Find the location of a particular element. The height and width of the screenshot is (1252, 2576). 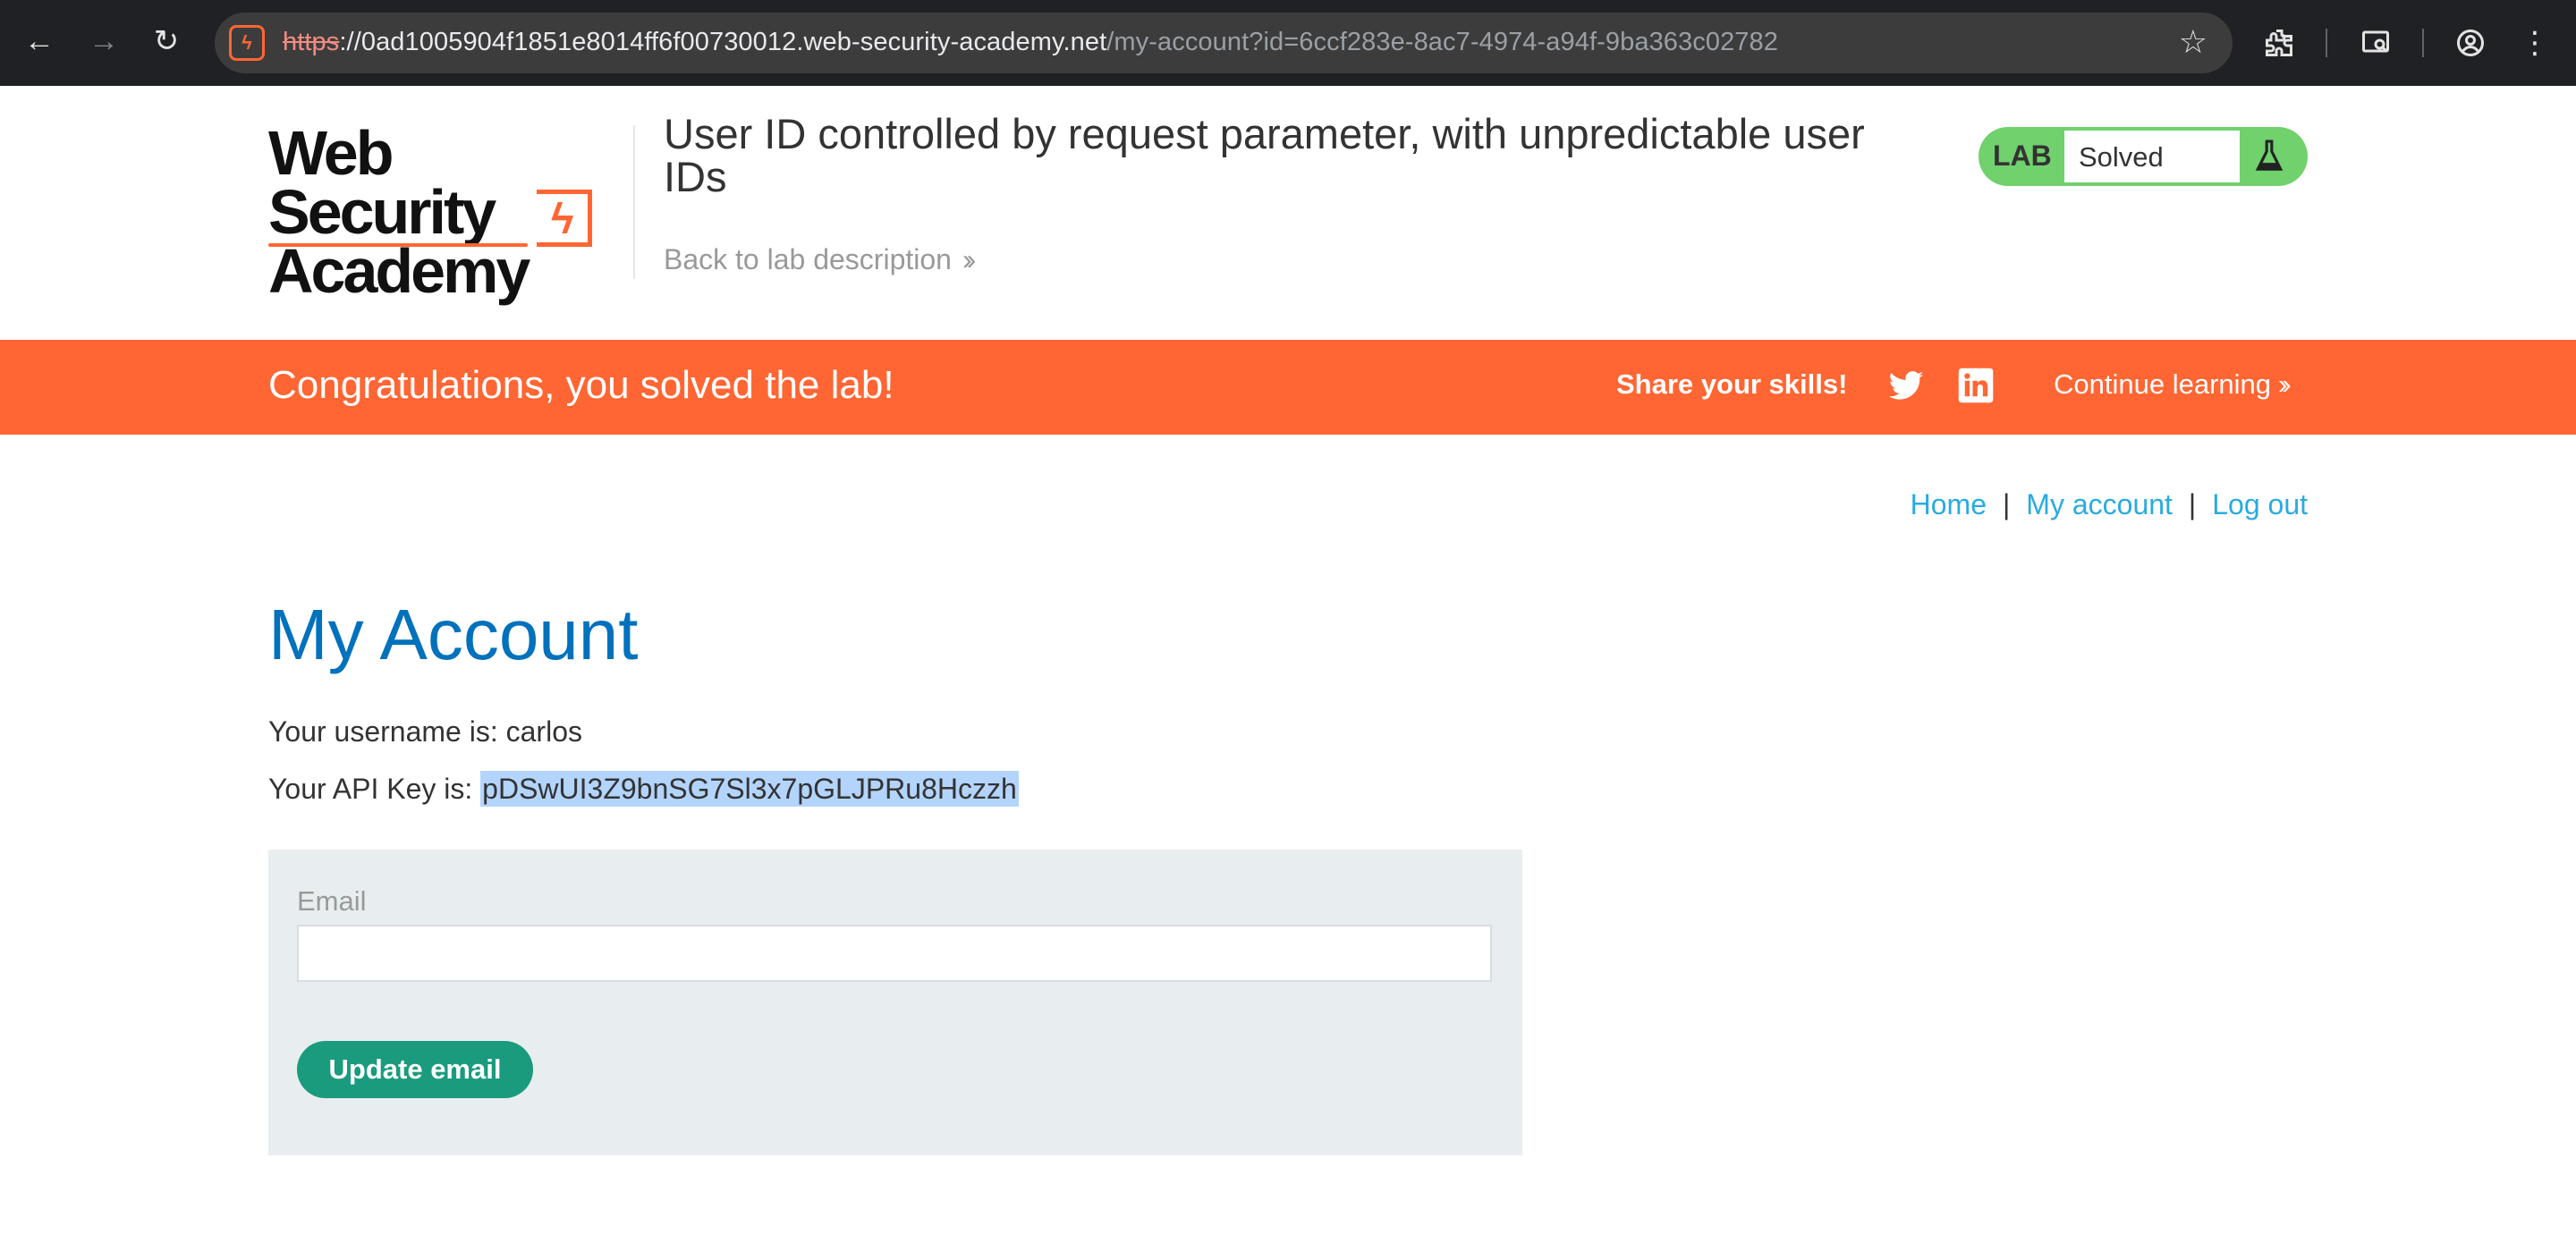

page-title: My Account is located at coordinates (453, 634).